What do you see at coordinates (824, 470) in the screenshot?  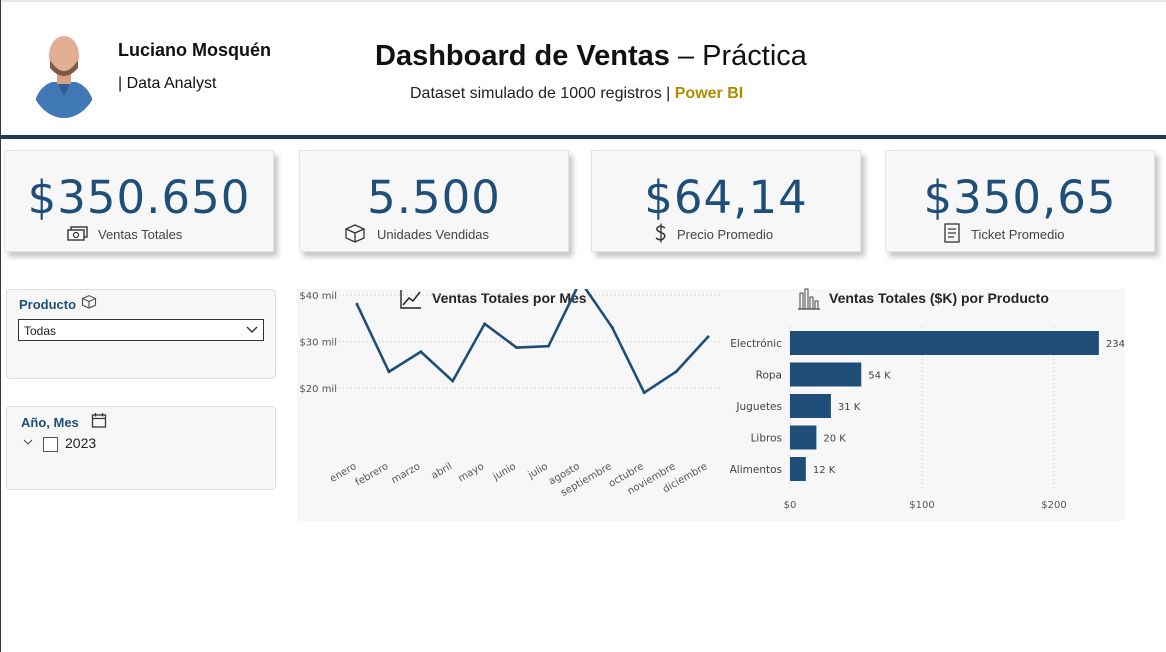 I see `data-label: 12 K` at bounding box center [824, 470].